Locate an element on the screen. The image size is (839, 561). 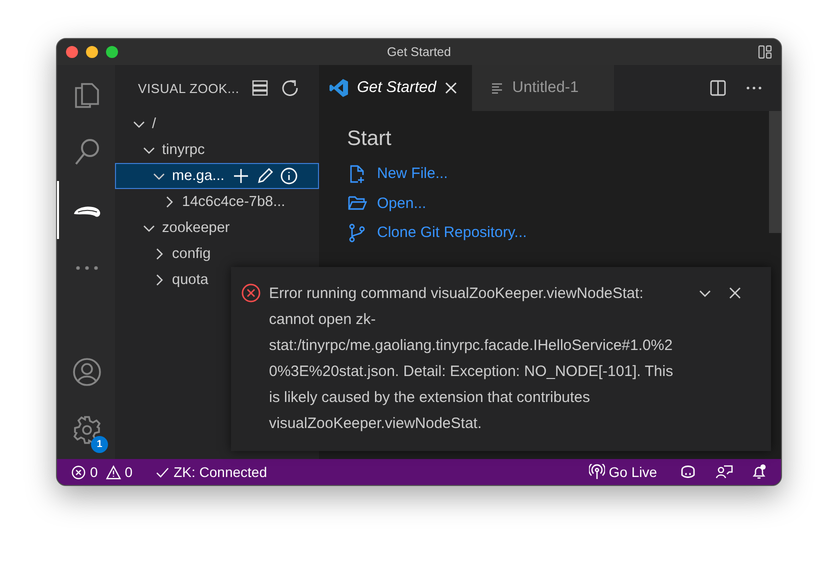
tree-item: config is located at coordinates (217, 254).